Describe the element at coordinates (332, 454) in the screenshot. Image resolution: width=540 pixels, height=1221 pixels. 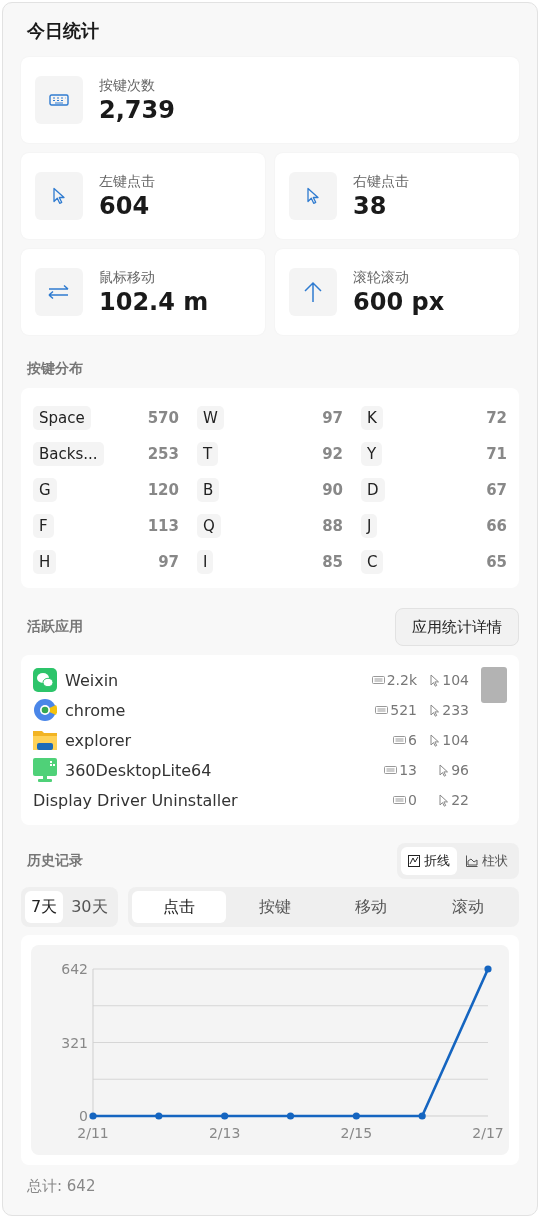
I see `key-count: 92` at that location.